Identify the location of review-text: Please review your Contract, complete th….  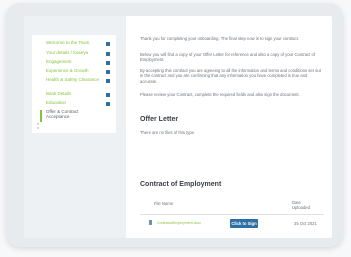
(220, 94).